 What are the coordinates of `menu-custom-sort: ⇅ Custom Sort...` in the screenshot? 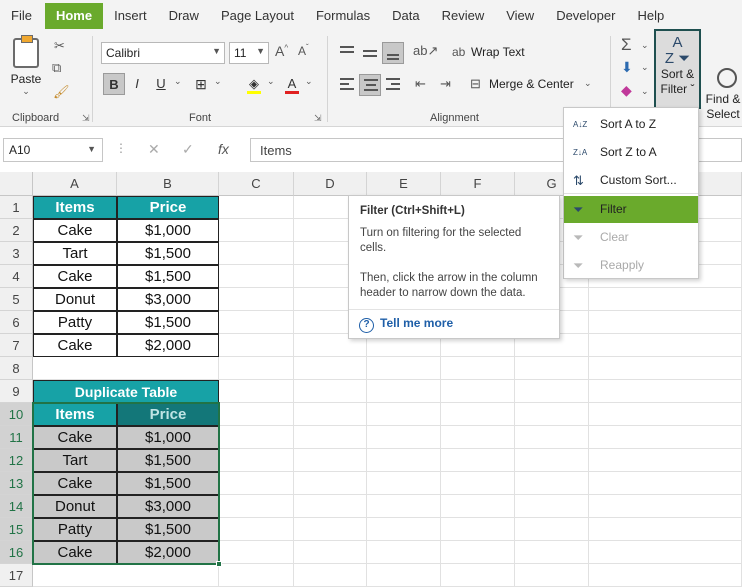 It's located at (631, 180).